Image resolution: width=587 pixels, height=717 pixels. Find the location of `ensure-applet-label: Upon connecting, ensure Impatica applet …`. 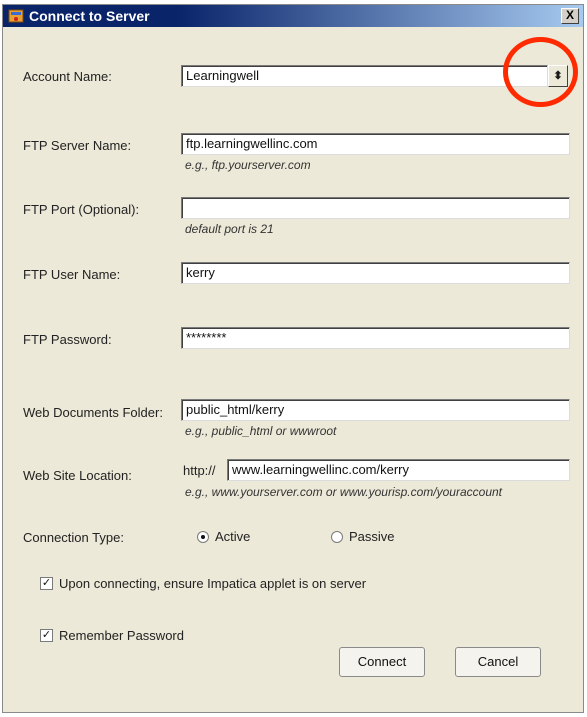

ensure-applet-label: Upon connecting, ensure Impatica applet … is located at coordinates (213, 583).